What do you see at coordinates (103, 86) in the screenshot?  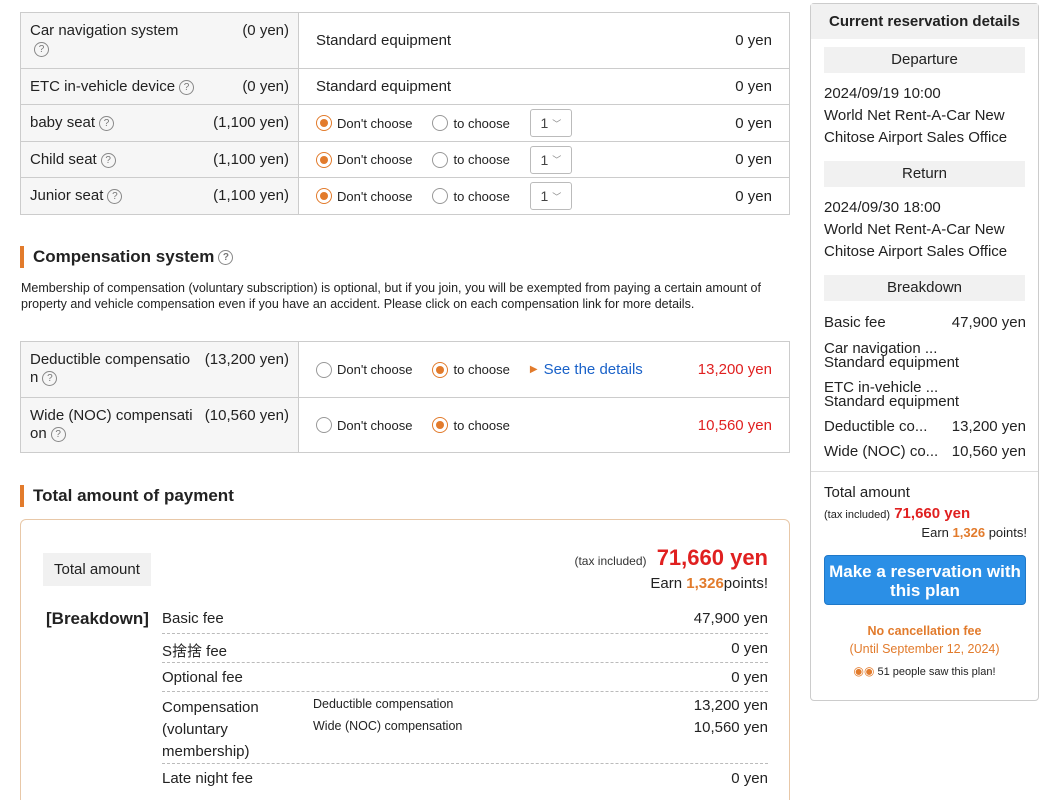 I see `option-name: ETC in-vehicle device` at bounding box center [103, 86].